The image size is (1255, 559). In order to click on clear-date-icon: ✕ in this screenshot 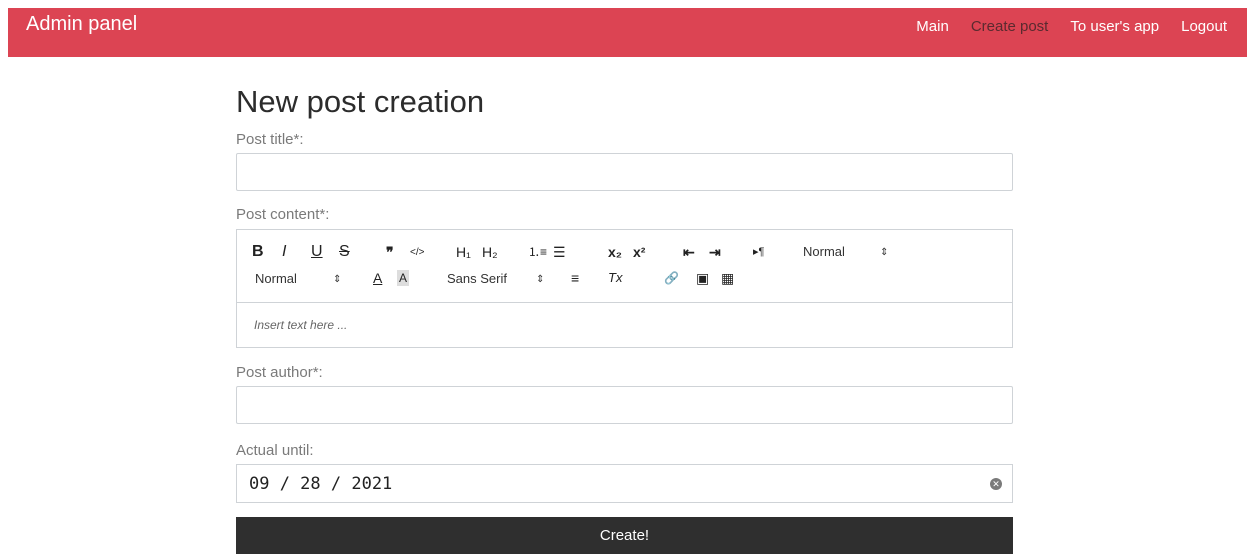, I will do `click(996, 483)`.